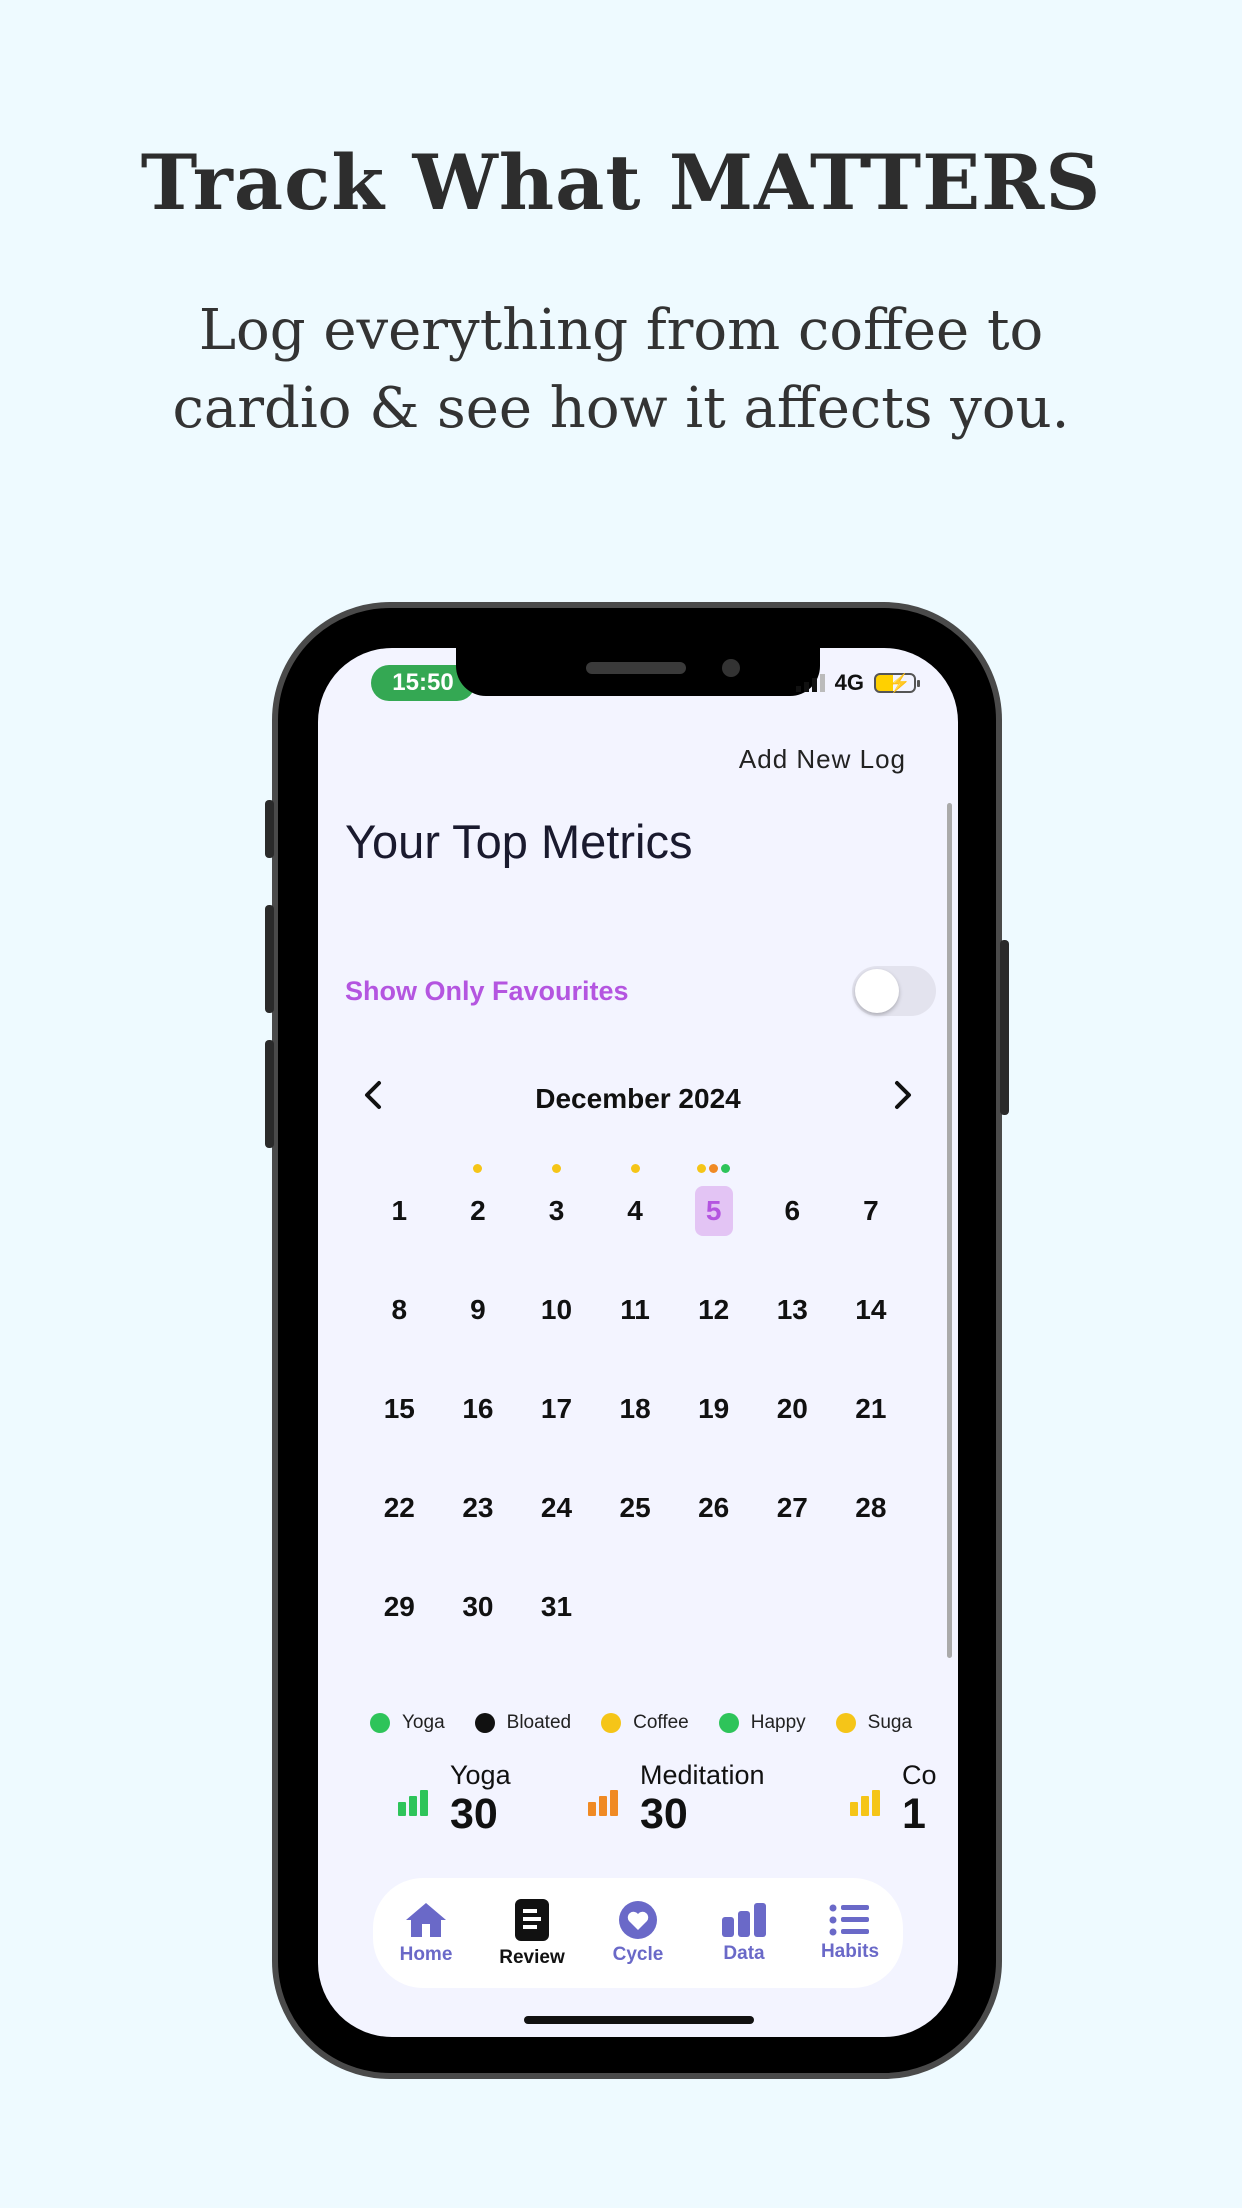 This screenshot has width=1242, height=2208. I want to click on tab-data-label: Data, so click(744, 1953).